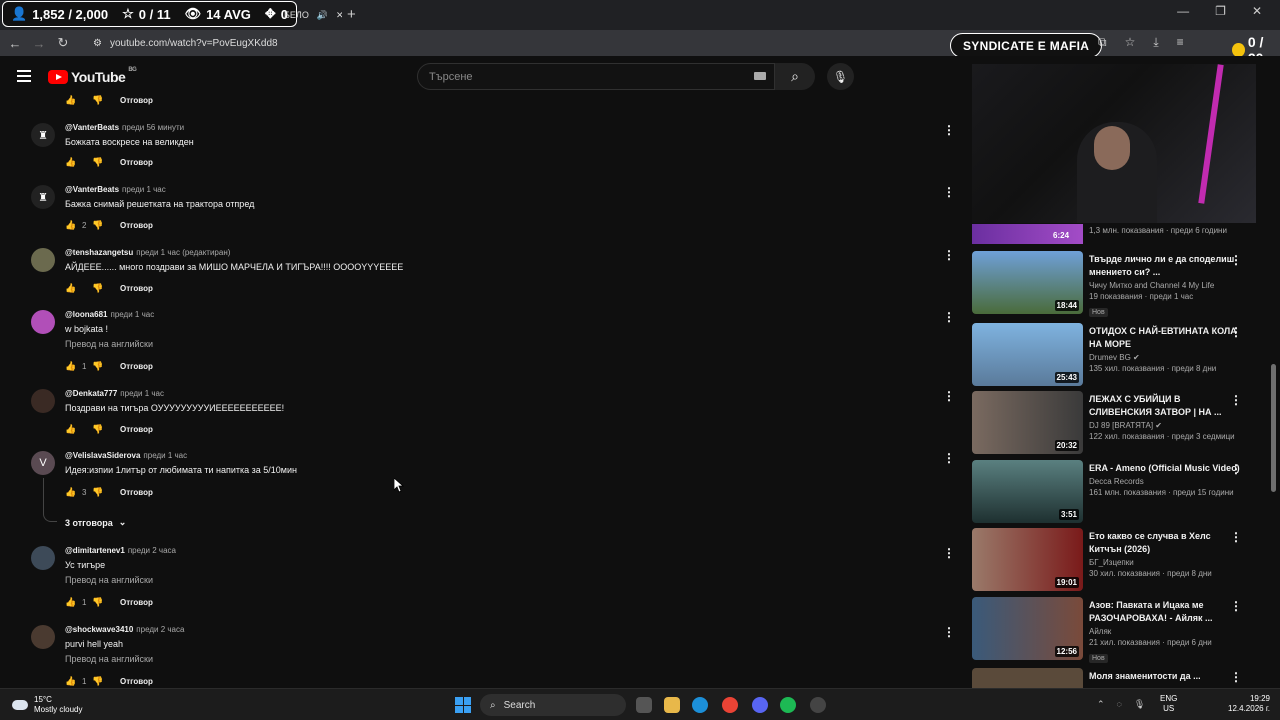  What do you see at coordinates (1165, 338) in the screenshot?
I see `video-title: ОТИДОХ С НАЙ-ЕВТИНАТА КОЛА НА МОРЕ` at bounding box center [1165, 338].